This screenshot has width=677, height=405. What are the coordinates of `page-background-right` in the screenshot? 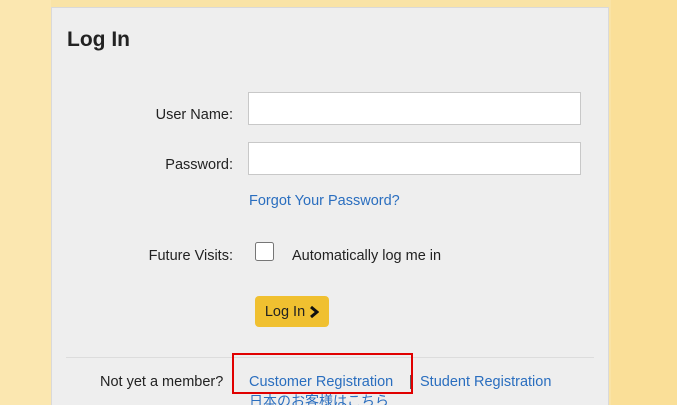 It's located at (644, 202).